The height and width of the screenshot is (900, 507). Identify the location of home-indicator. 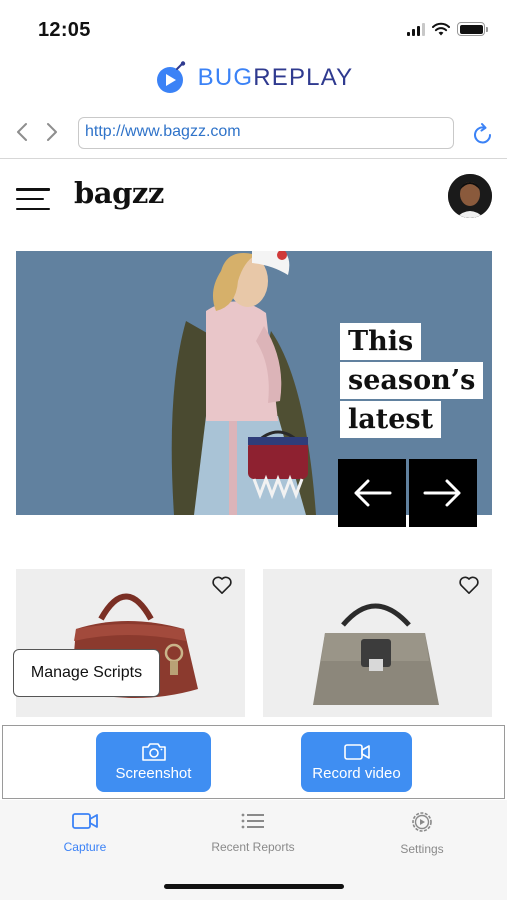
(254, 886).